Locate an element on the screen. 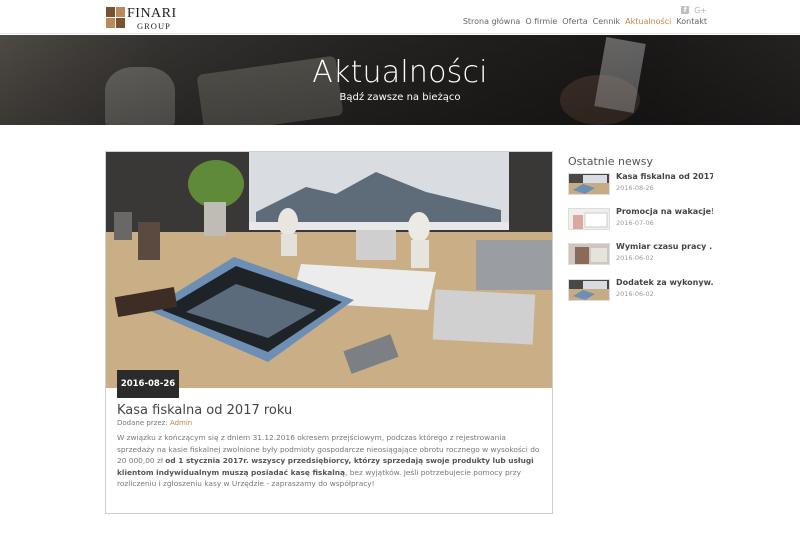 Image resolution: width=800 pixels, height=533 pixels. sidebar-news-item: Promocja na wakacje! 2016-07-06 is located at coordinates (640, 219).